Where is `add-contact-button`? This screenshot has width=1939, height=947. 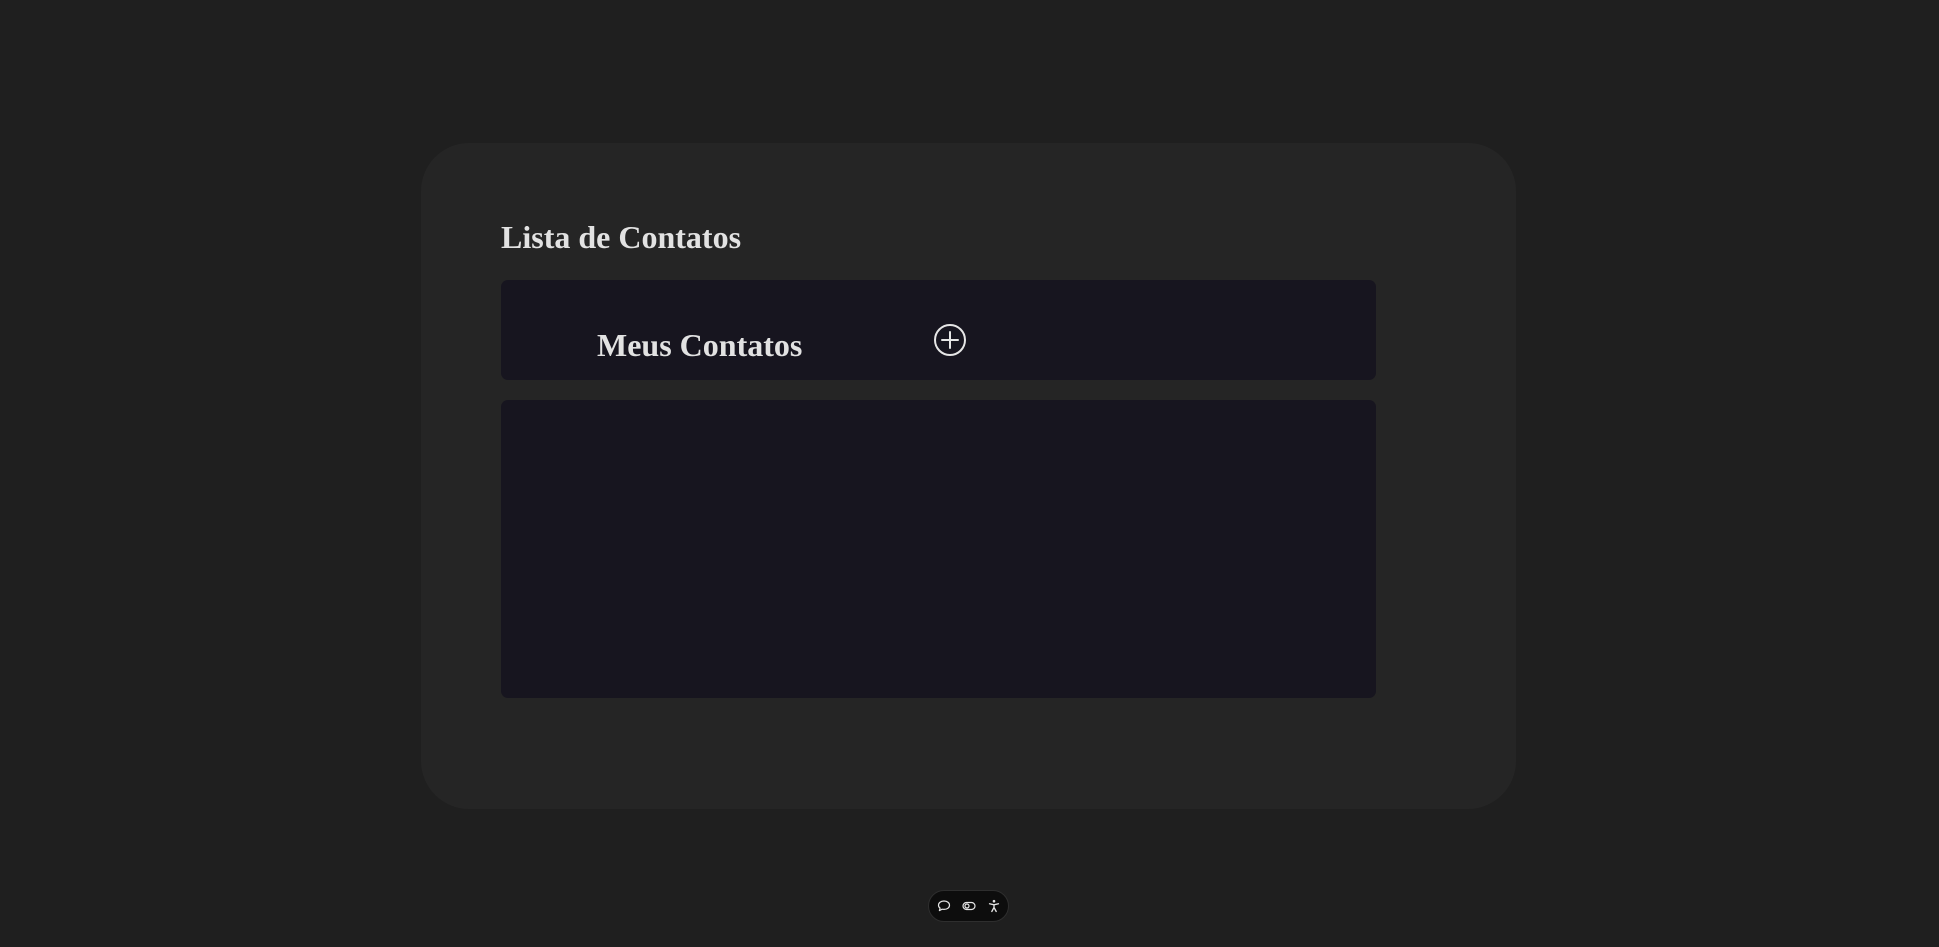
add-contact-button is located at coordinates (950, 340).